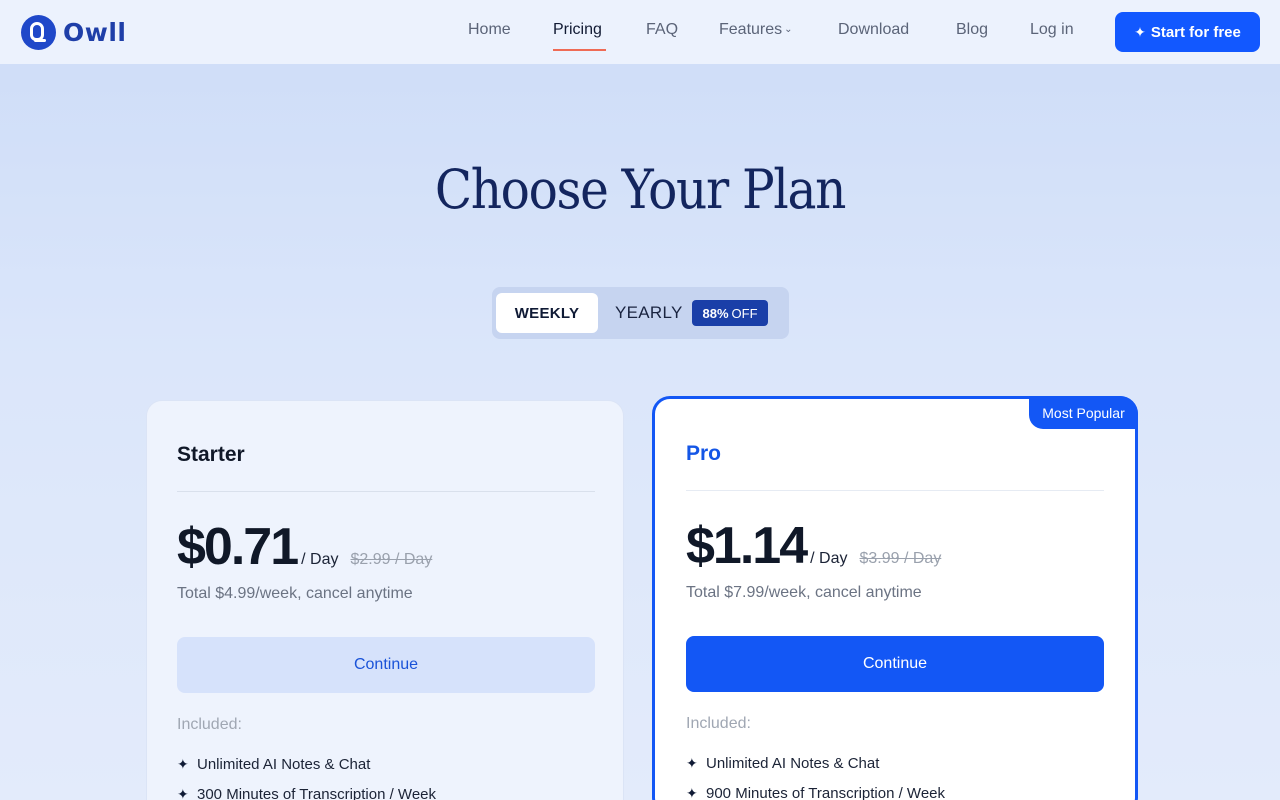  What do you see at coordinates (1052, 30) in the screenshot?
I see `nav-login: Log in` at bounding box center [1052, 30].